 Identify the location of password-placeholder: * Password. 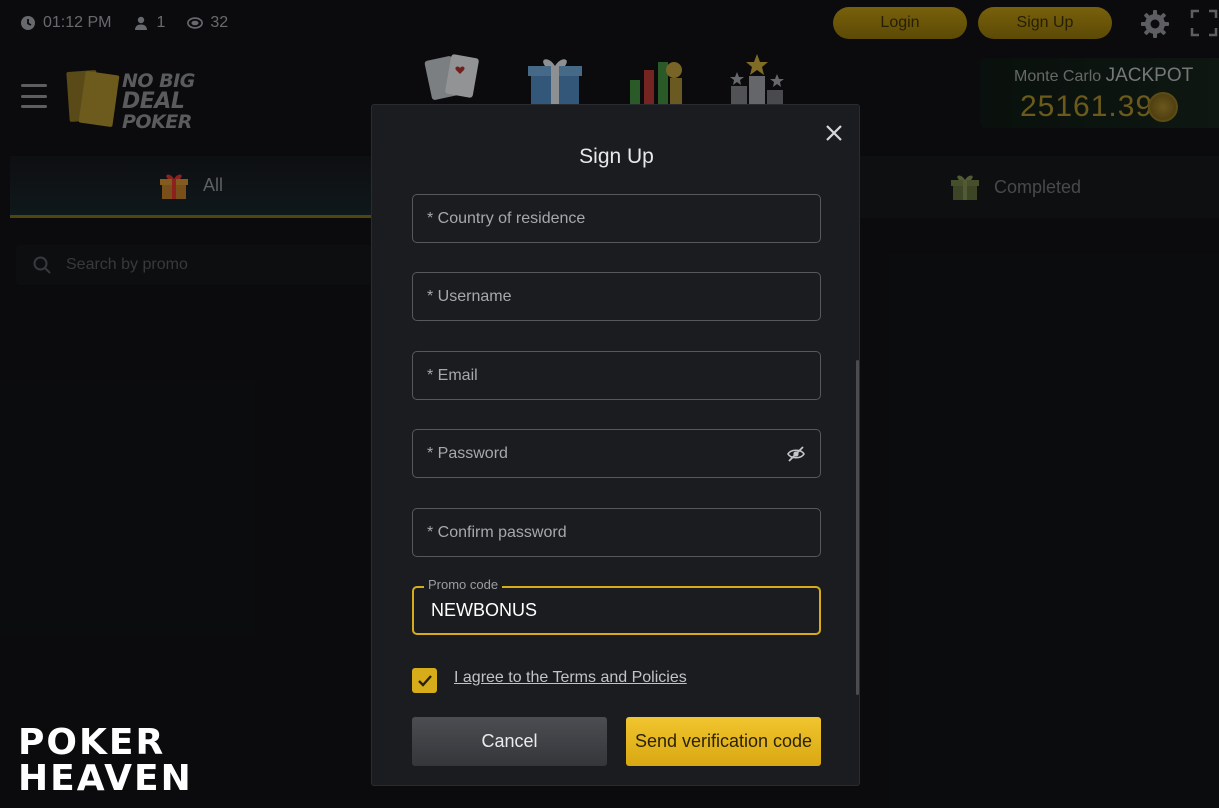
(467, 453).